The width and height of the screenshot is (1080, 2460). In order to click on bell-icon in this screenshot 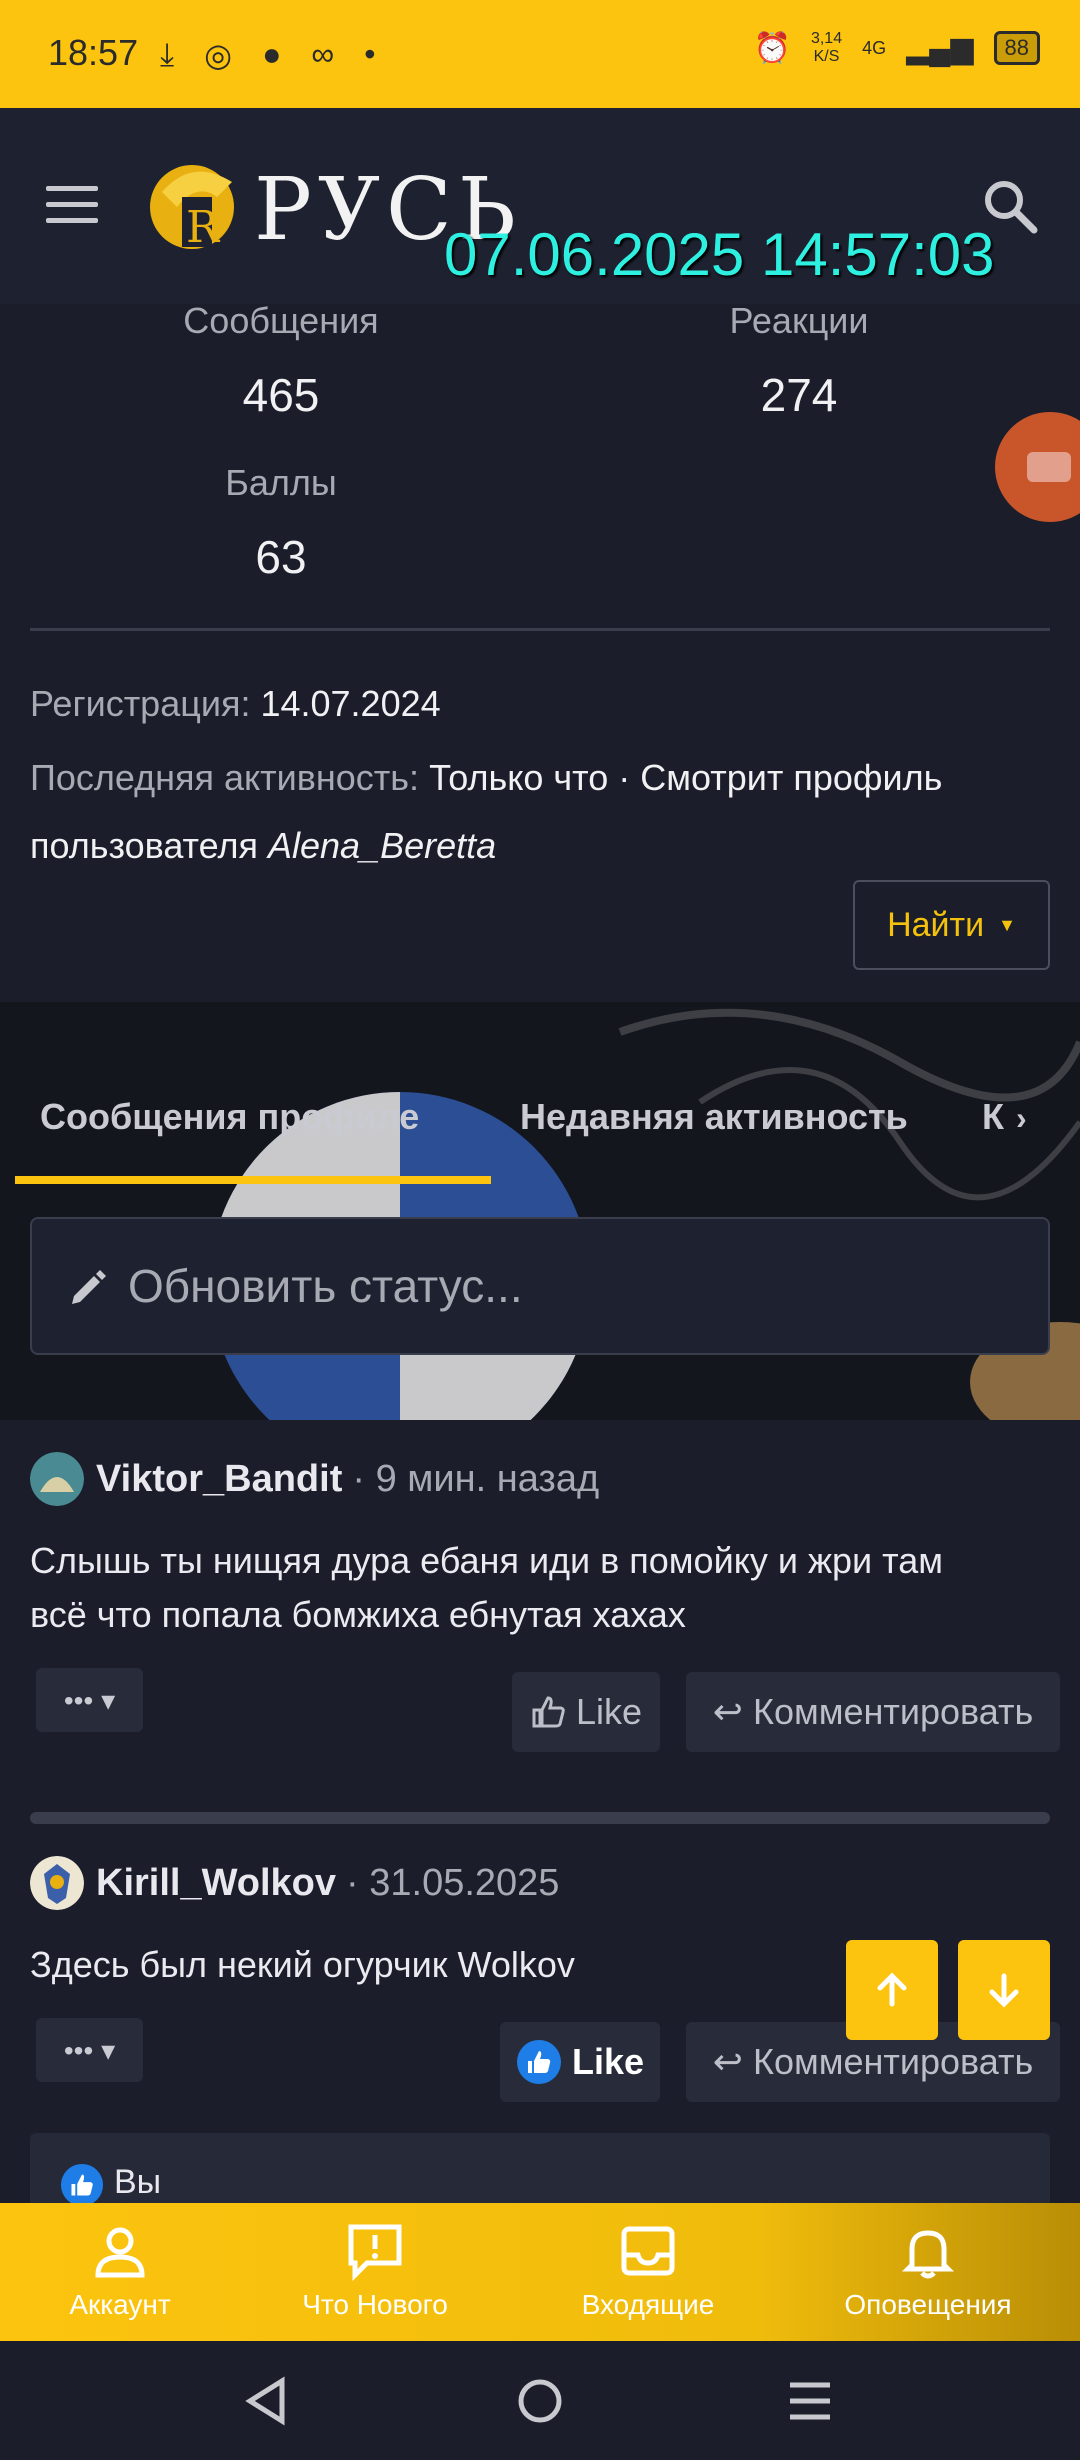, I will do `click(928, 2254)`.